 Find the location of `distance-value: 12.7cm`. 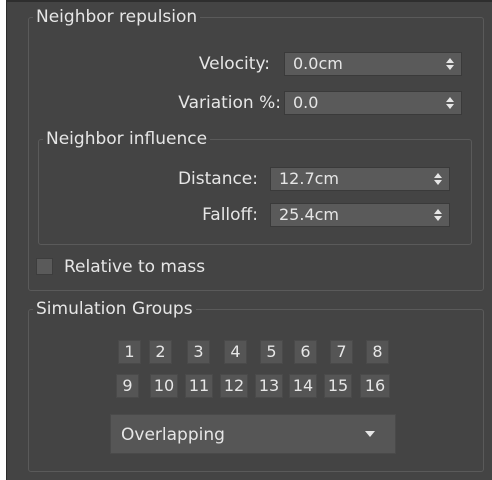

distance-value: 12.7cm is located at coordinates (309, 178).